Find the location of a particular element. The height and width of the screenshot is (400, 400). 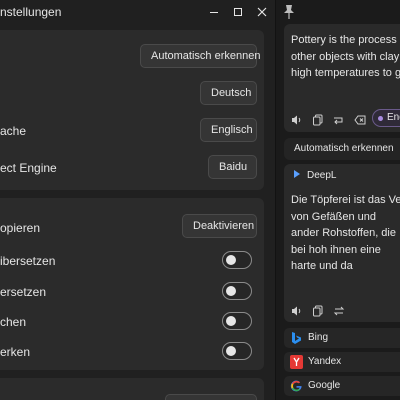

swap-icon is located at coordinates (339, 311).